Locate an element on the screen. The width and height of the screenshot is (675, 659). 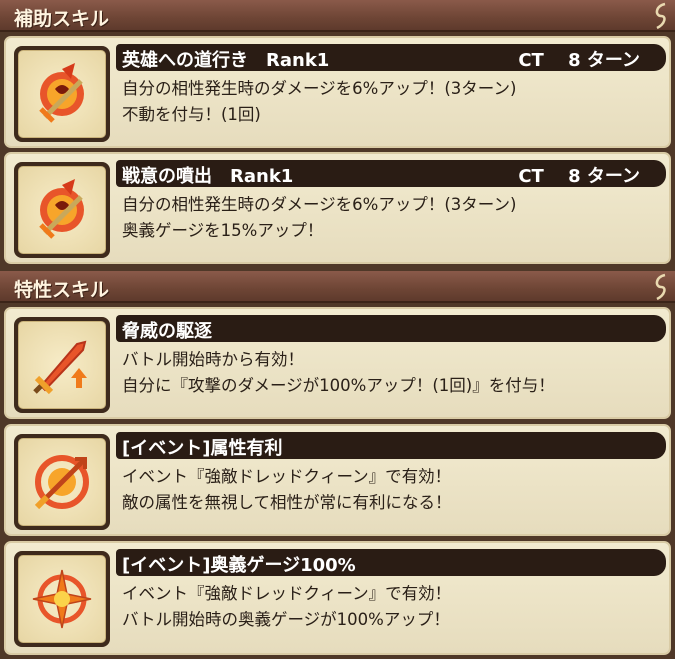
skill-name-bar: [イベント]属性有利 is located at coordinates (391, 445).